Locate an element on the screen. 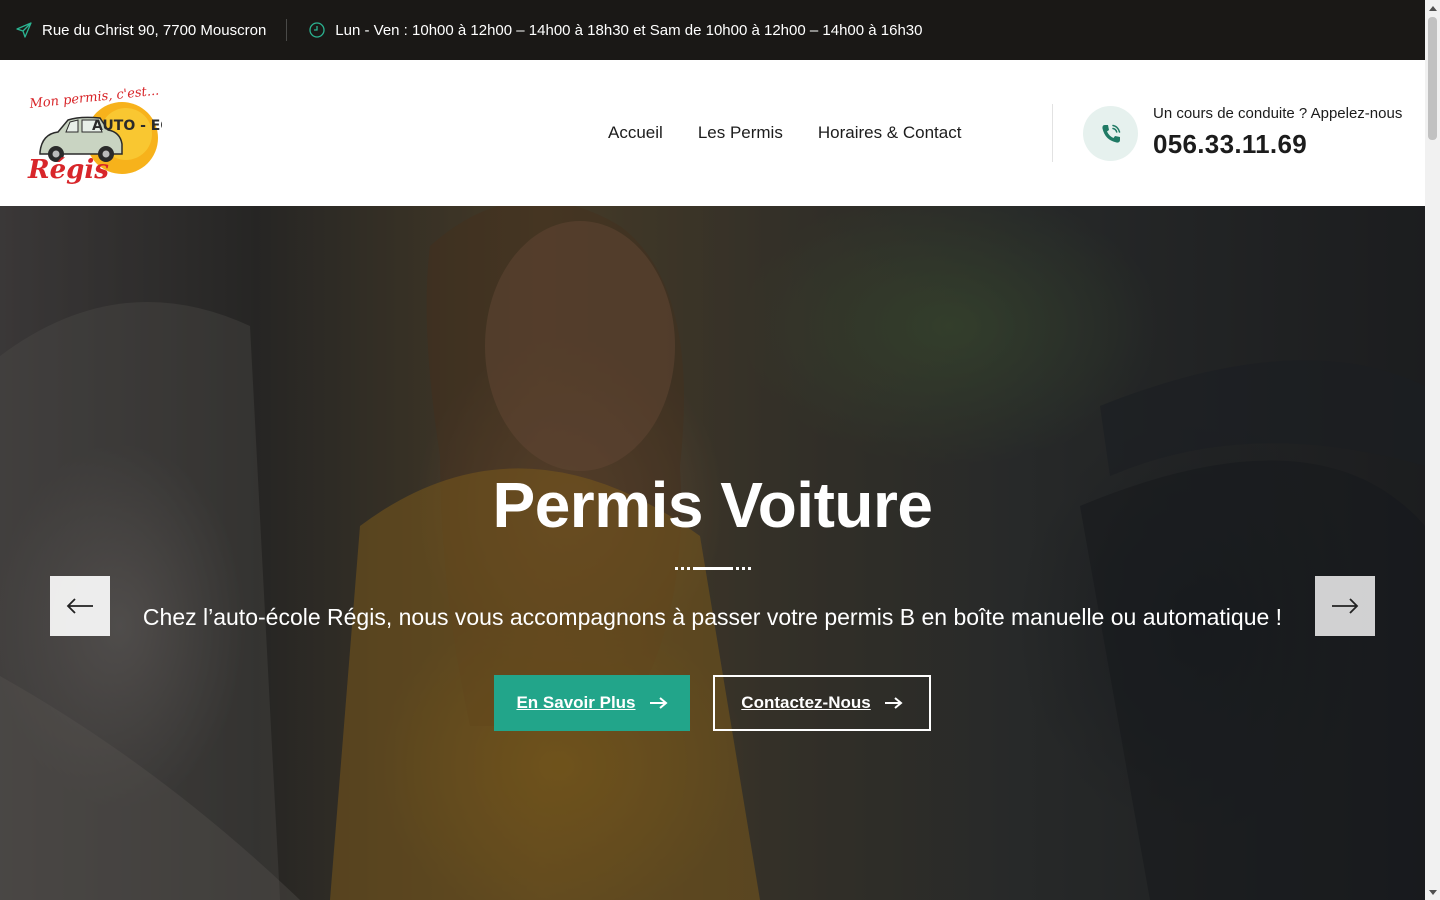 The width and height of the screenshot is (1440, 900). hero-title: Permis Voiture is located at coordinates (712, 505).